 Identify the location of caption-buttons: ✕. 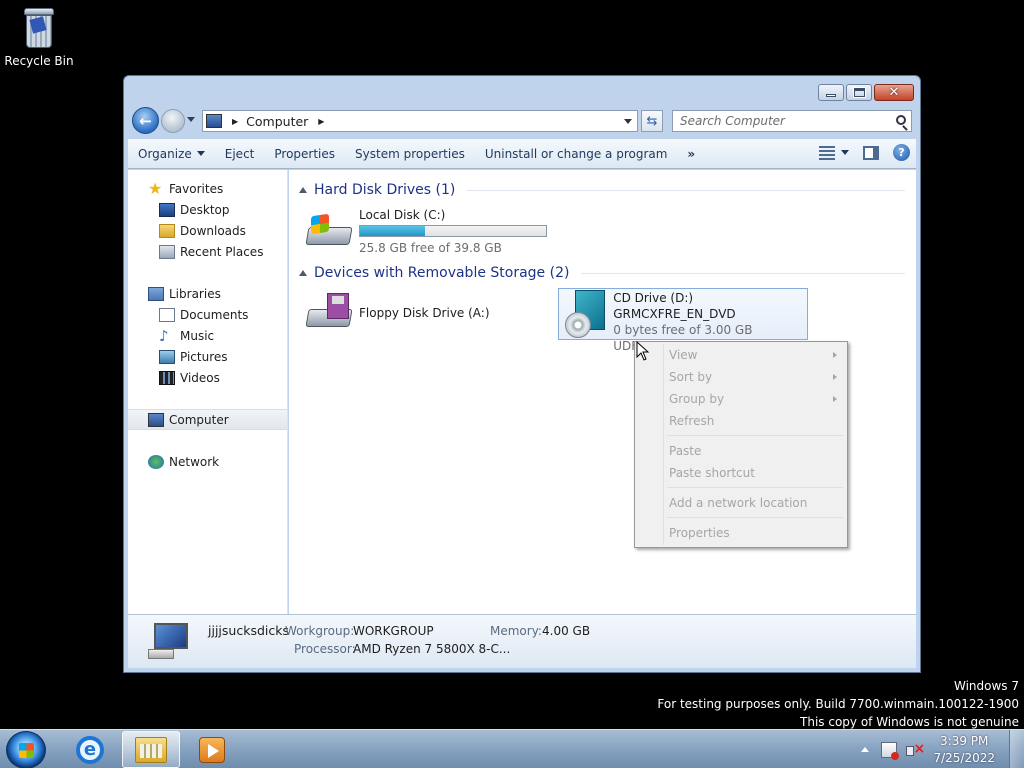
(866, 92).